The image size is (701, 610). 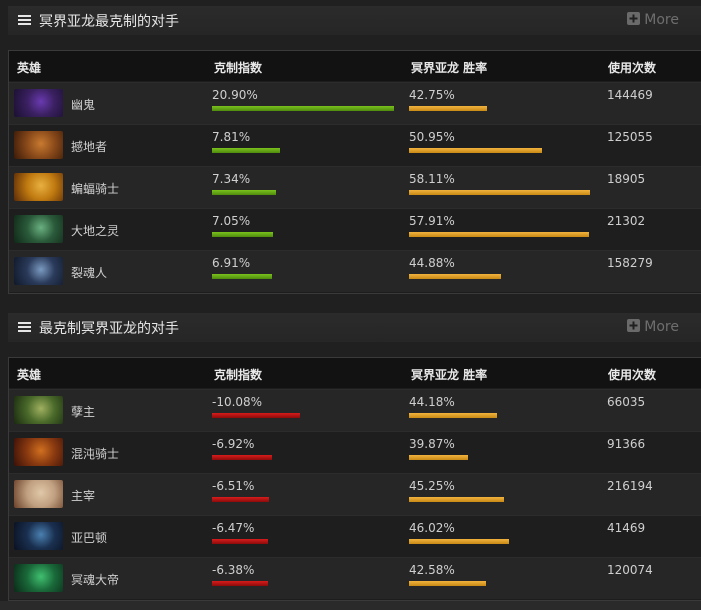 I want to click on hero-name: 亚巴顿, so click(x=89, y=537).